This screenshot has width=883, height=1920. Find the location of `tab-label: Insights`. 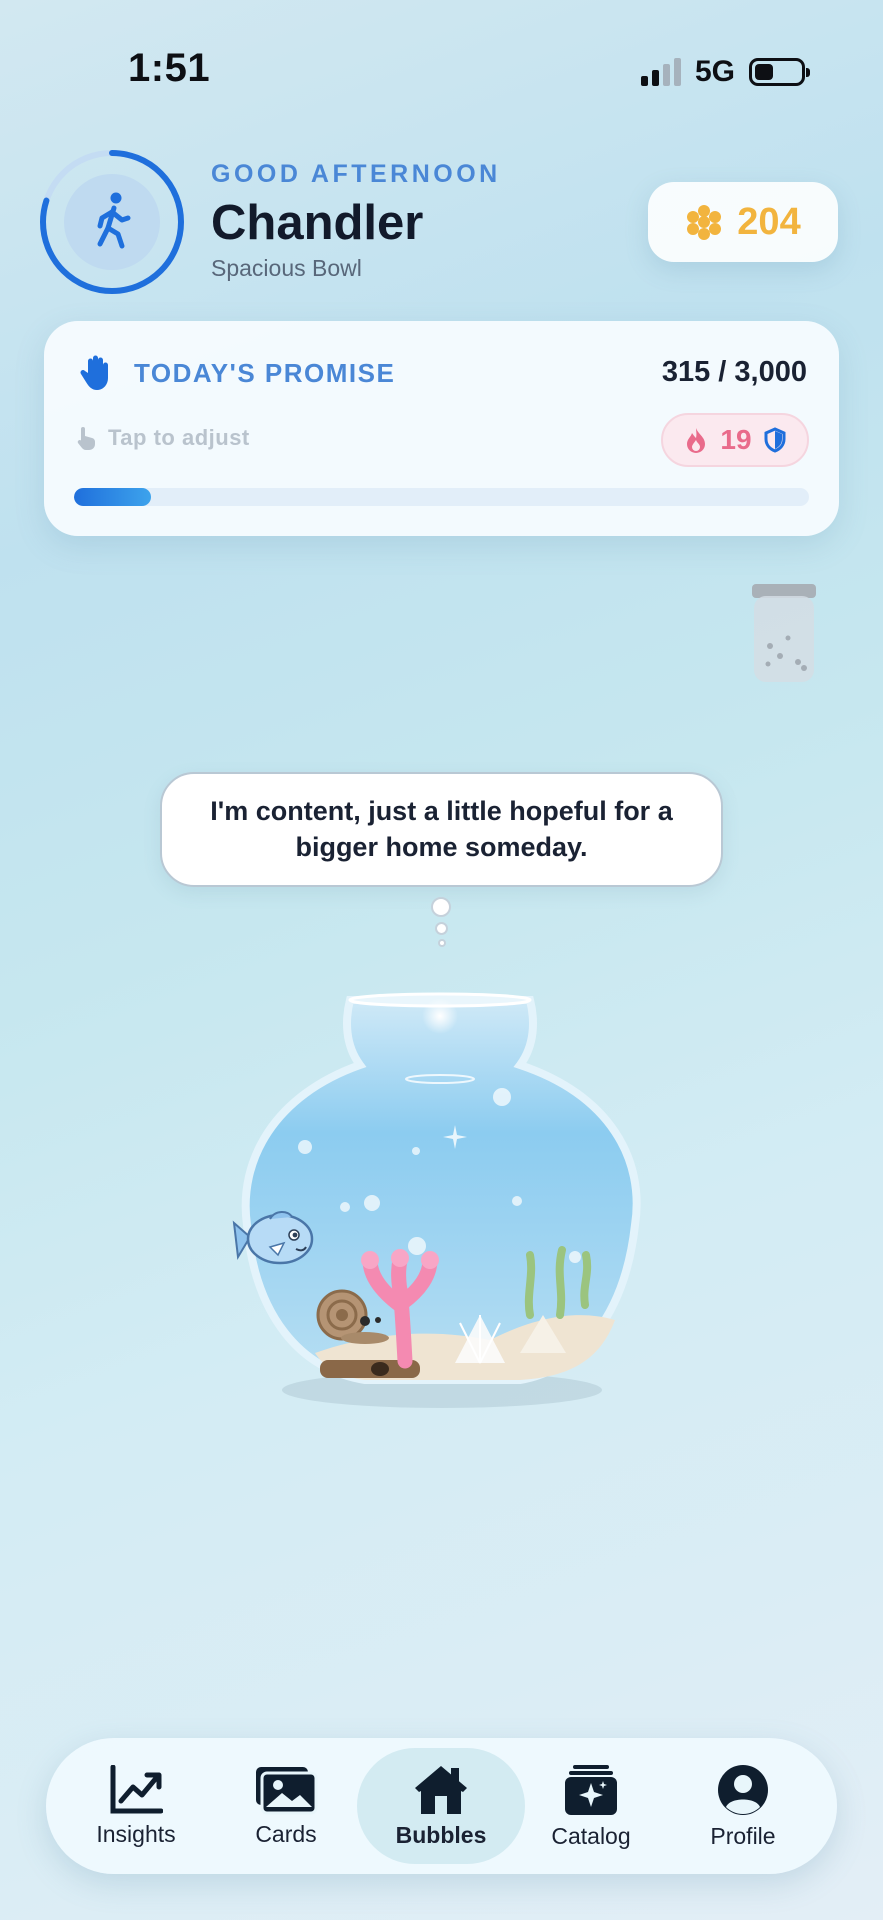

tab-label: Insights is located at coordinates (136, 1833).